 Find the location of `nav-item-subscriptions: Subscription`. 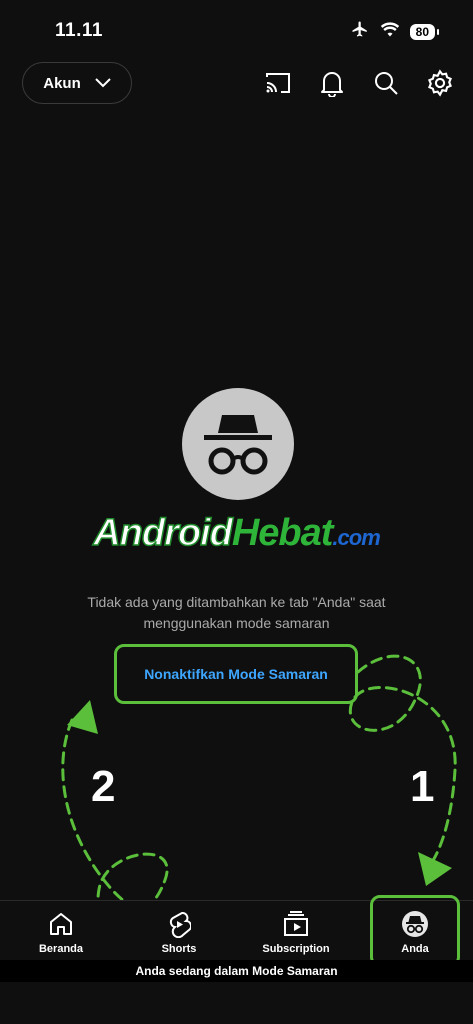

nav-item-subscriptions: Subscription is located at coordinates (296, 931).